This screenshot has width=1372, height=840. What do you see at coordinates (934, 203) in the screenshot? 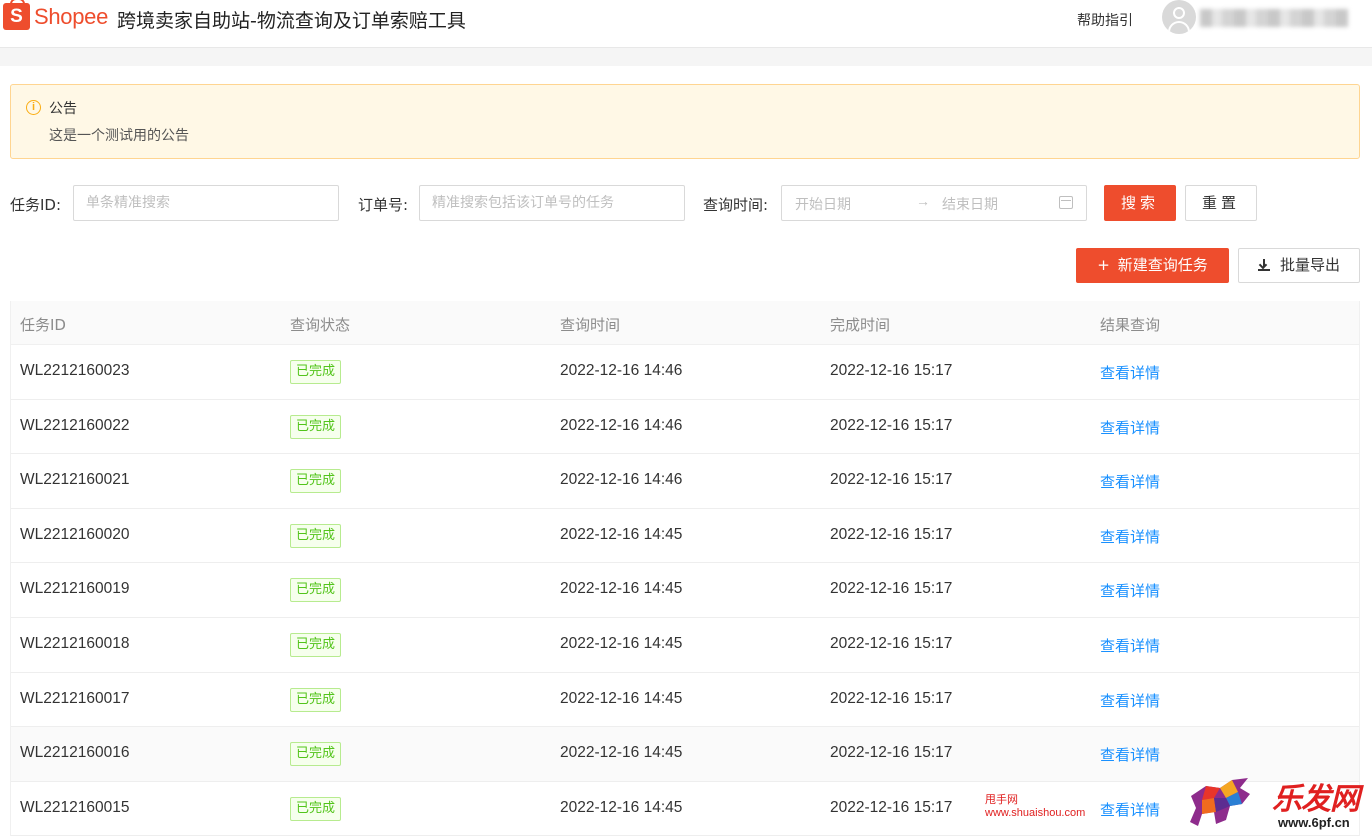
I see `date-range-picker: 开始日期 → 结束日期` at bounding box center [934, 203].